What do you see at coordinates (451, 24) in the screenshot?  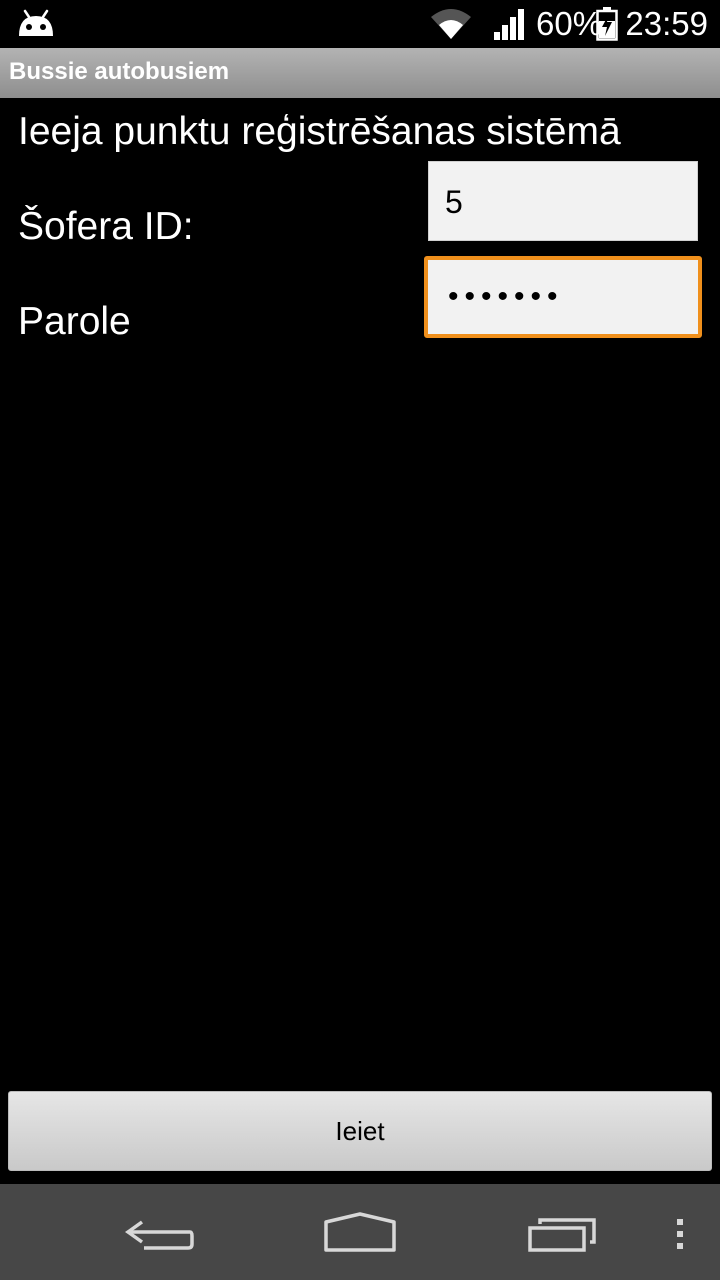 I see `wifi-icon` at bounding box center [451, 24].